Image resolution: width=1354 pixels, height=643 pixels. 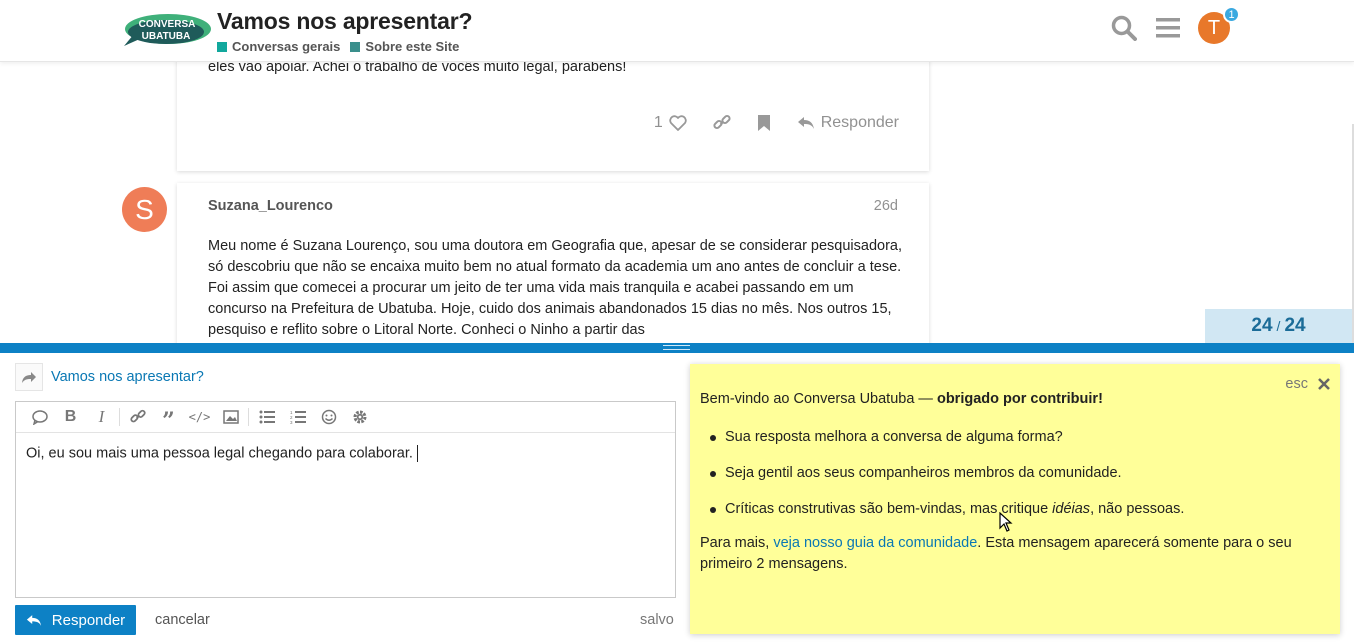 What do you see at coordinates (166, 36) in the screenshot?
I see `svg-text: UBATUBA` at bounding box center [166, 36].